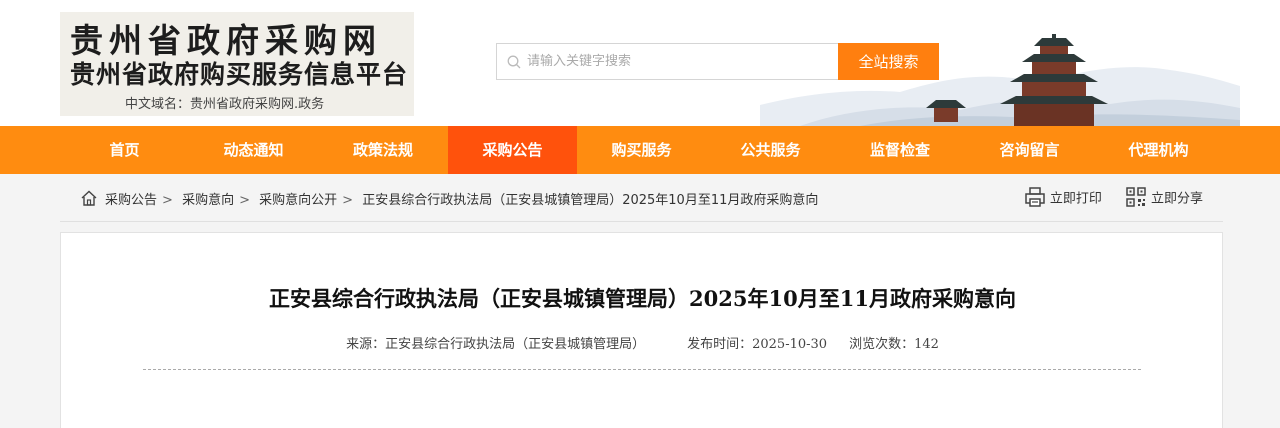 The height and width of the screenshot is (428, 1280). I want to click on nav-item-procurement: 采购公告, so click(512, 150).